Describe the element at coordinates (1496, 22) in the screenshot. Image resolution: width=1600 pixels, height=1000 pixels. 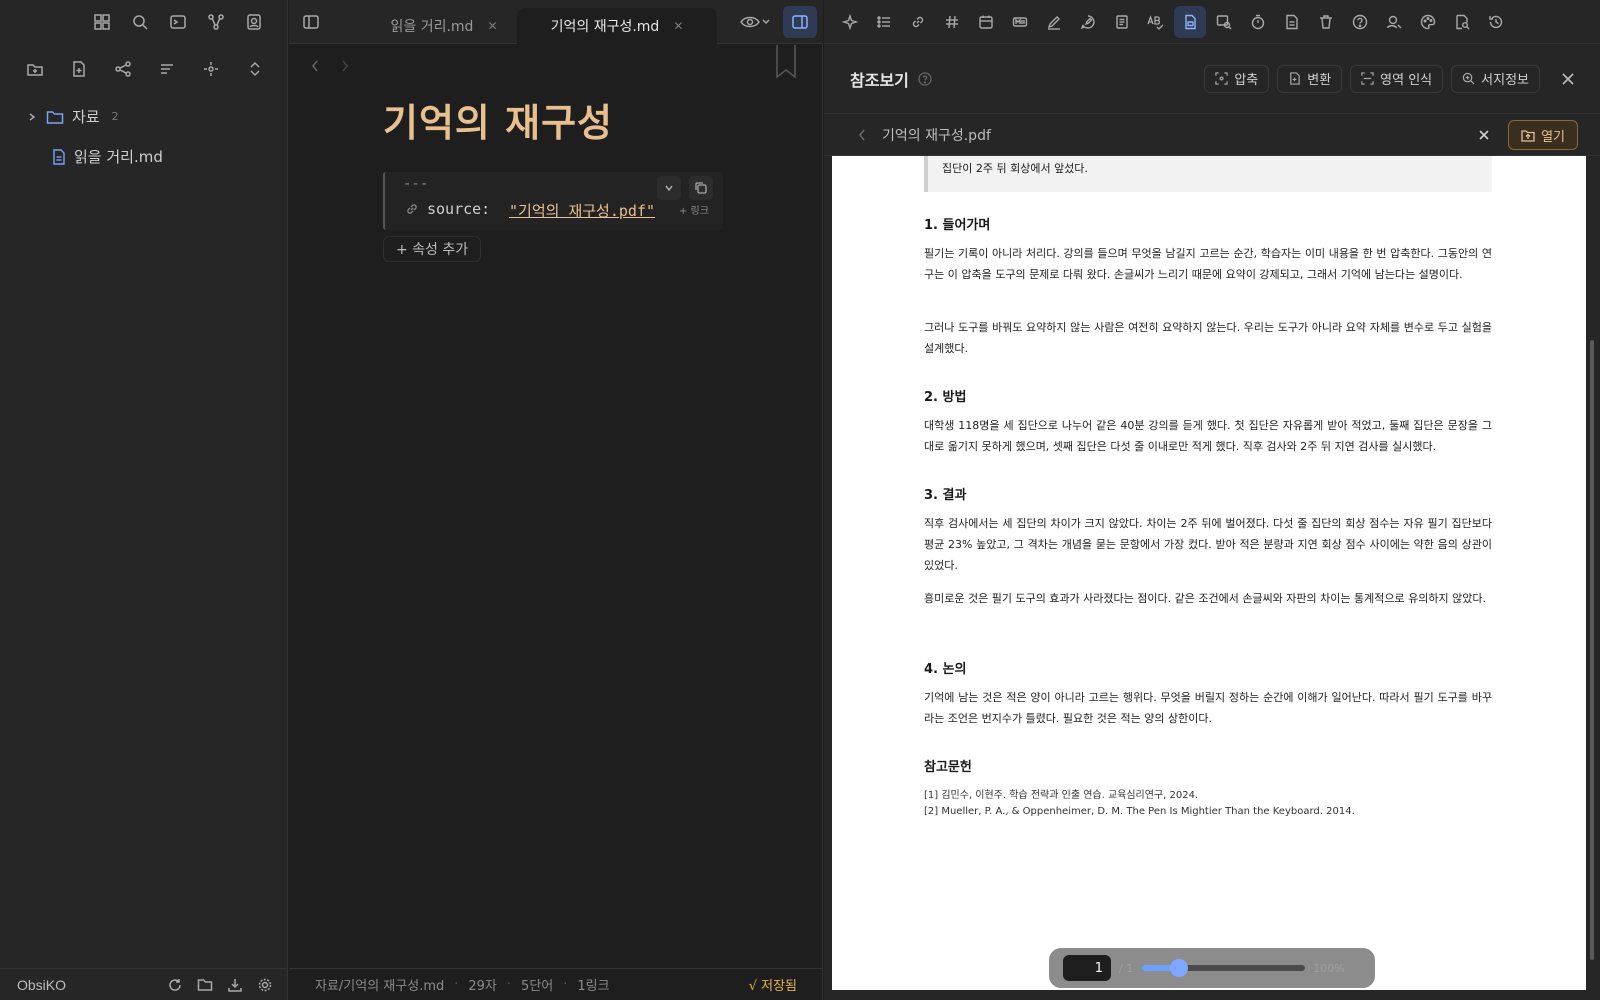
I see `history-icon` at that location.